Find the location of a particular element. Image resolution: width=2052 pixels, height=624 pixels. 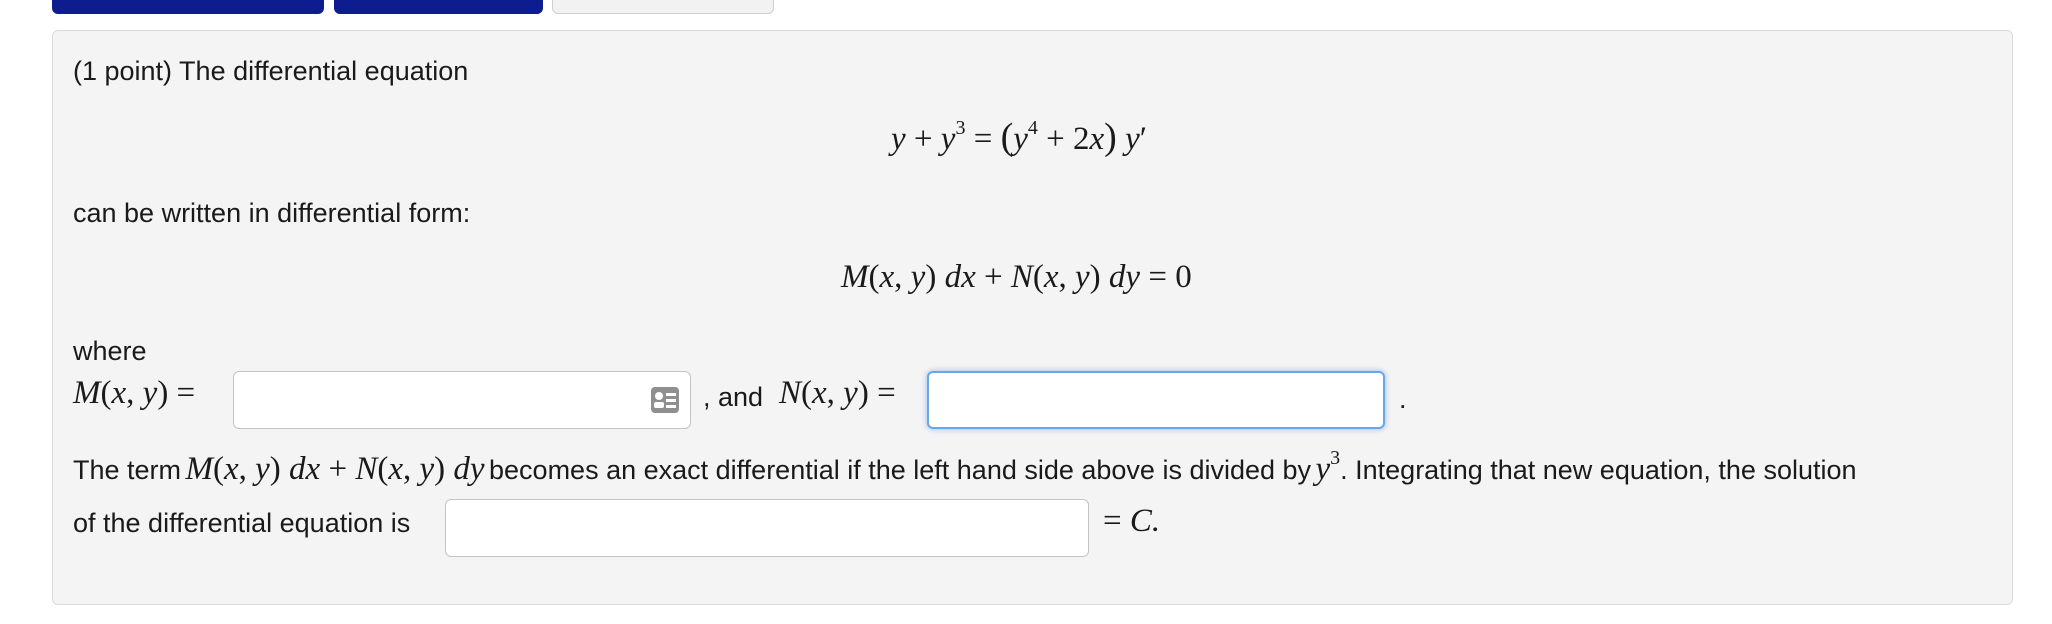

solution-answer-input is located at coordinates (767, 528).